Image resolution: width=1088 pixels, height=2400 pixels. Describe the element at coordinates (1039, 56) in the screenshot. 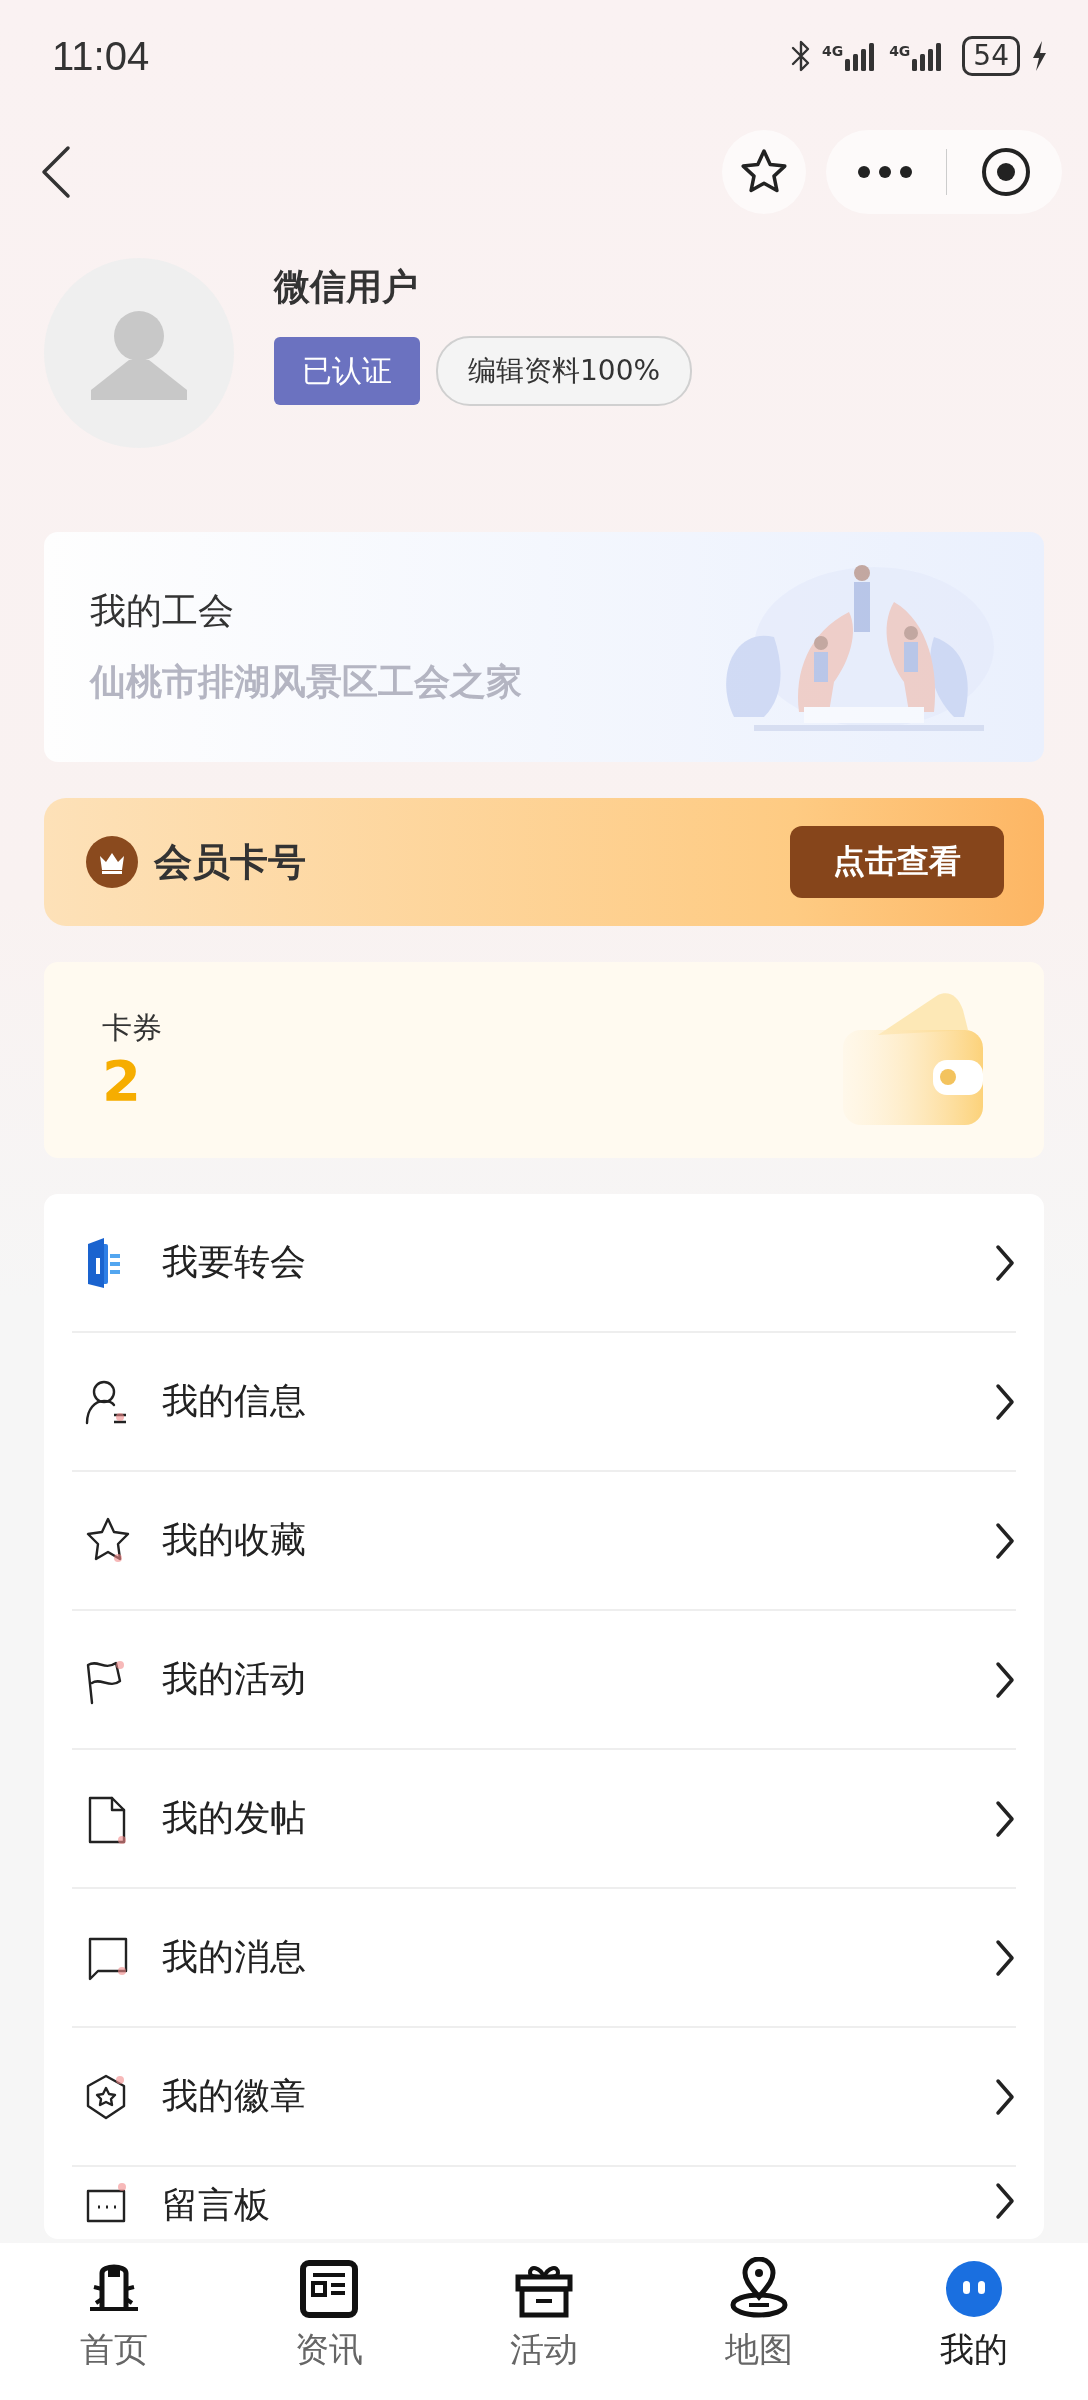

I see `charging-icon` at that location.